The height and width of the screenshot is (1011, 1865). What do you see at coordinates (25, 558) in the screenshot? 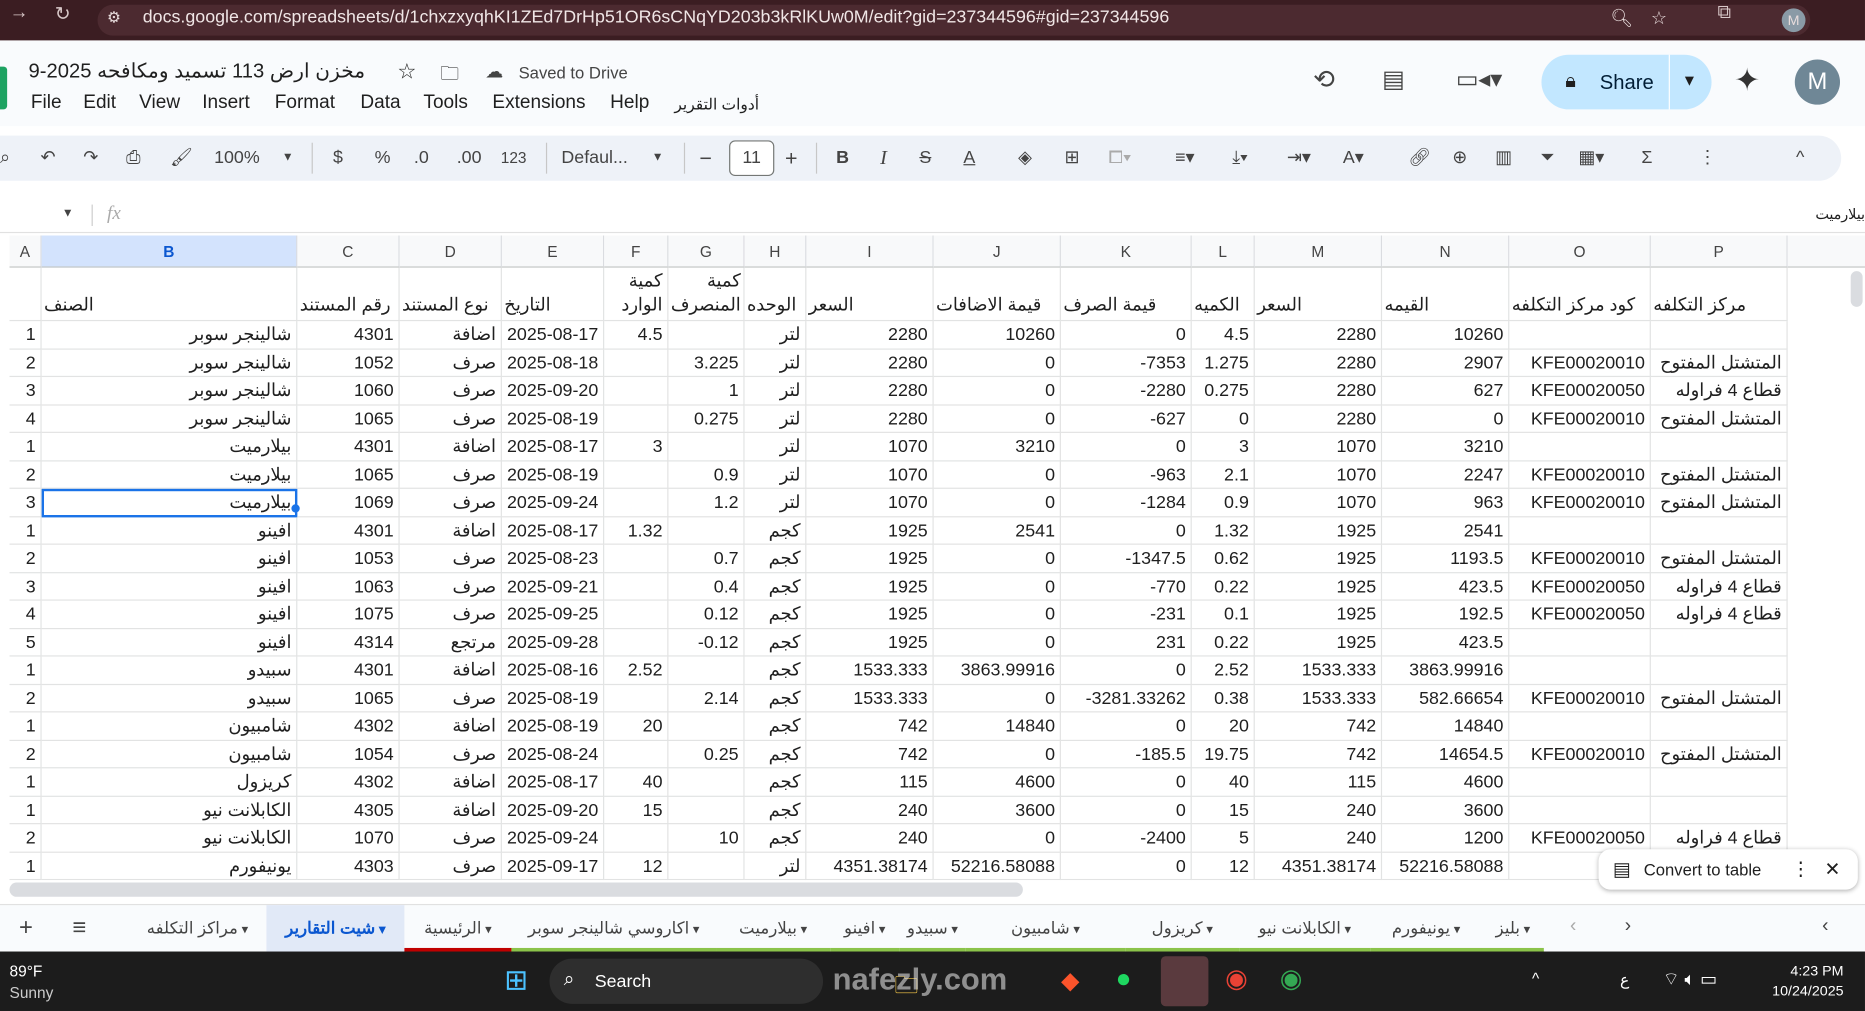
I see `table-cell: 2` at bounding box center [25, 558].